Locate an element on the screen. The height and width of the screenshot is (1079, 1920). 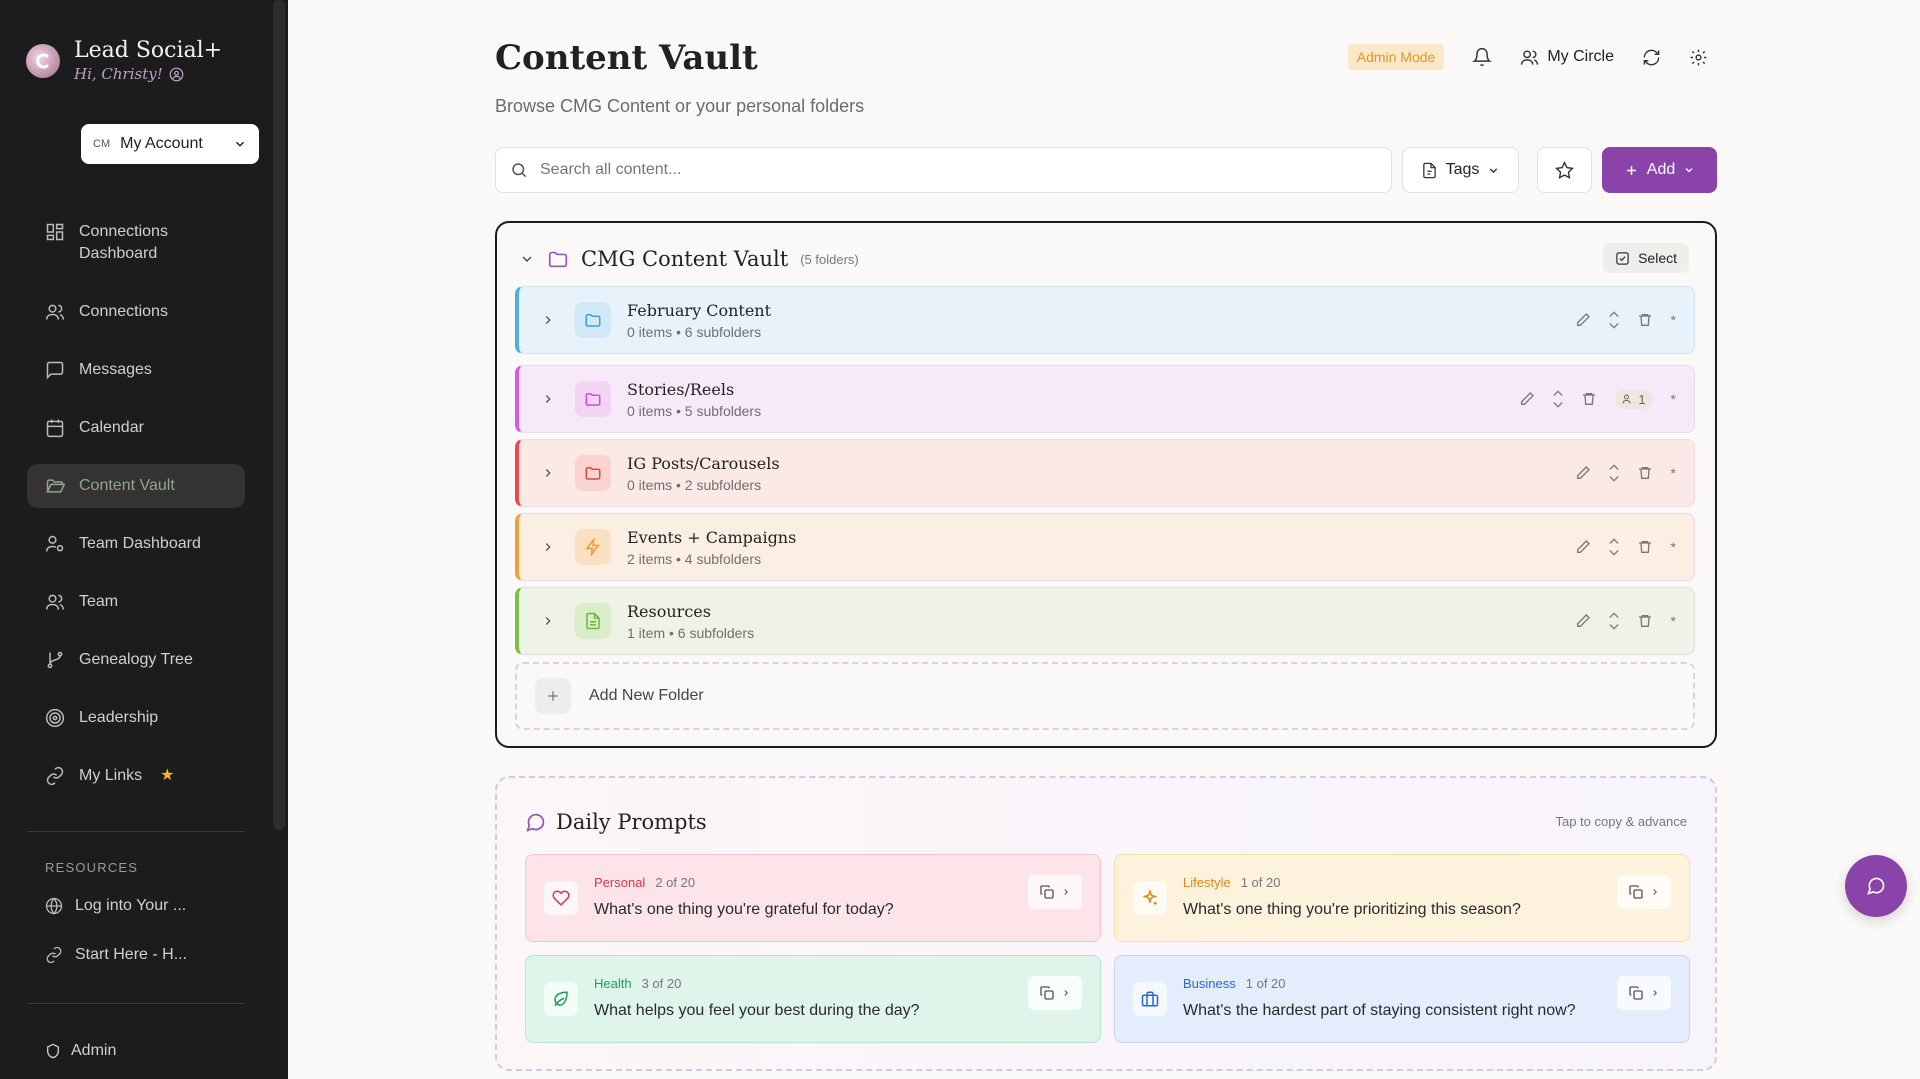
sidebar-item-label: Connections is located at coordinates (123, 311).